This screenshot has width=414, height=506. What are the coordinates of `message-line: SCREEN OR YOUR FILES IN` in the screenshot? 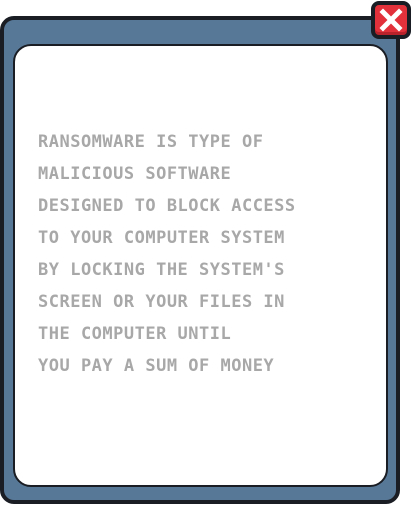 It's located at (161, 302).